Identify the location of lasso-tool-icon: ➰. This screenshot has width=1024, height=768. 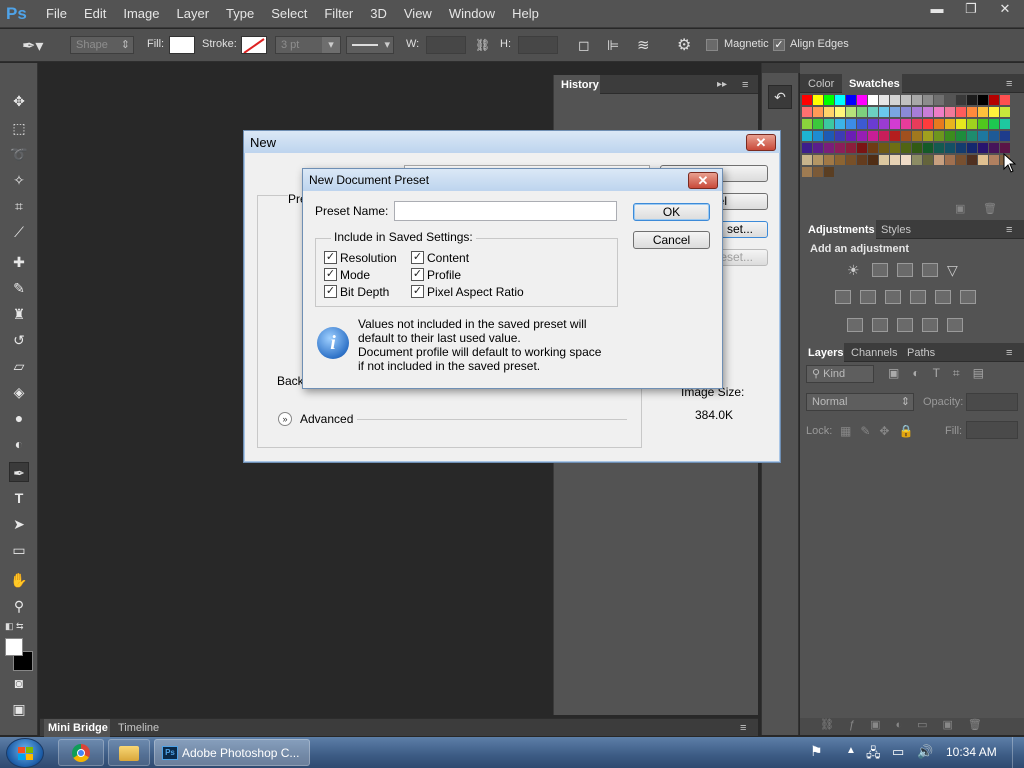
(19, 154).